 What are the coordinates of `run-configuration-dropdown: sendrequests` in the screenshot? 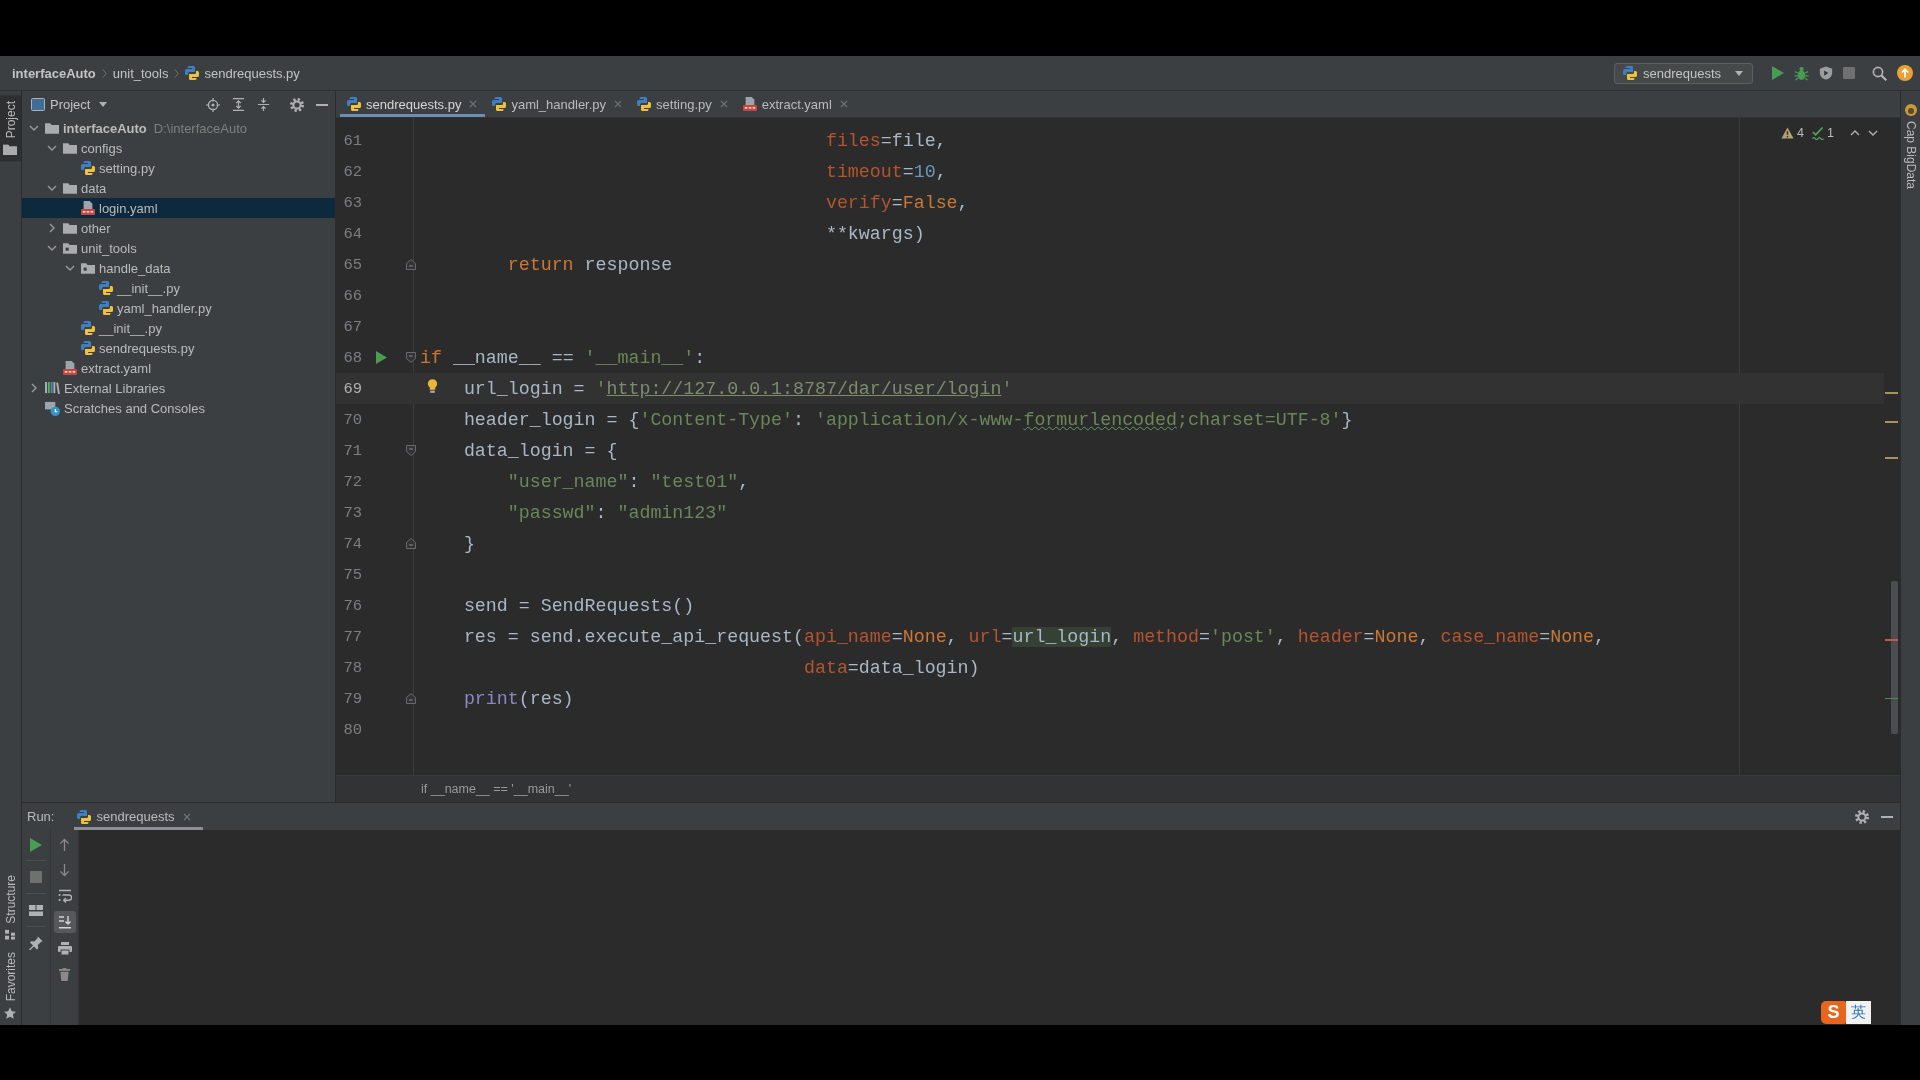 It's located at (1683, 73).